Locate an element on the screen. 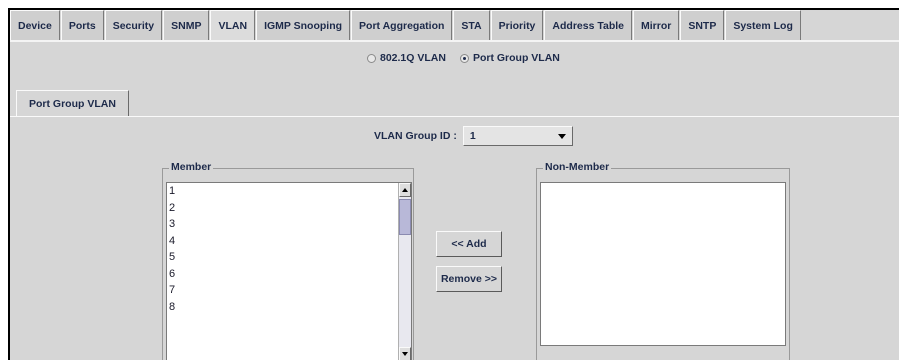 Image resolution: width=899 pixels, height=360 pixels. list-item: 5 is located at coordinates (282, 257).